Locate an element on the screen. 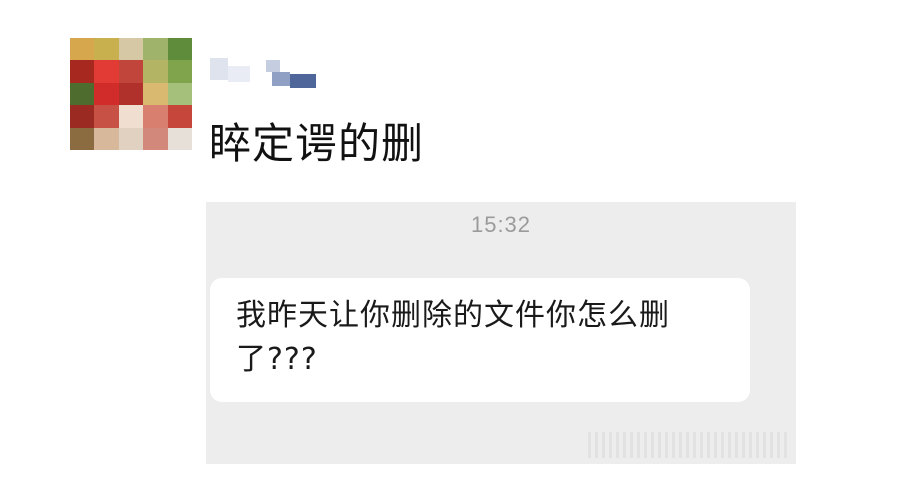  avatar is located at coordinates (131, 94).